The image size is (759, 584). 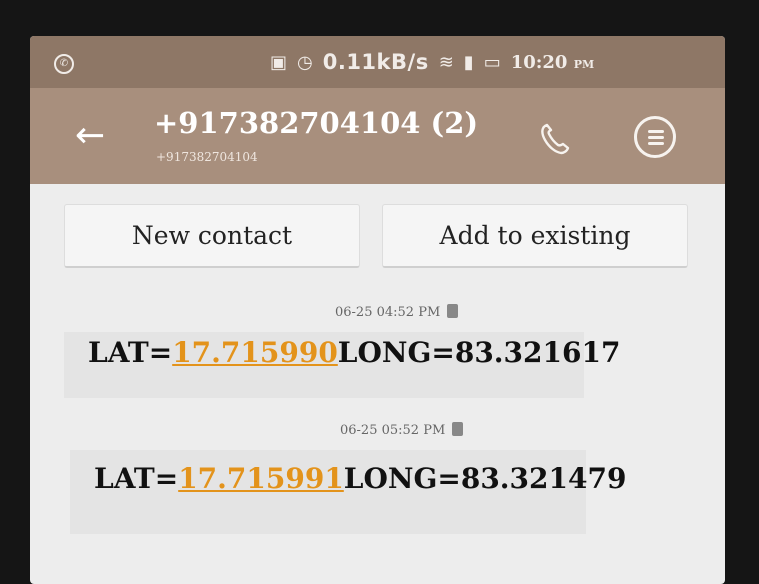 I want to click on screen-record-icon: ▣, so click(x=279, y=62).